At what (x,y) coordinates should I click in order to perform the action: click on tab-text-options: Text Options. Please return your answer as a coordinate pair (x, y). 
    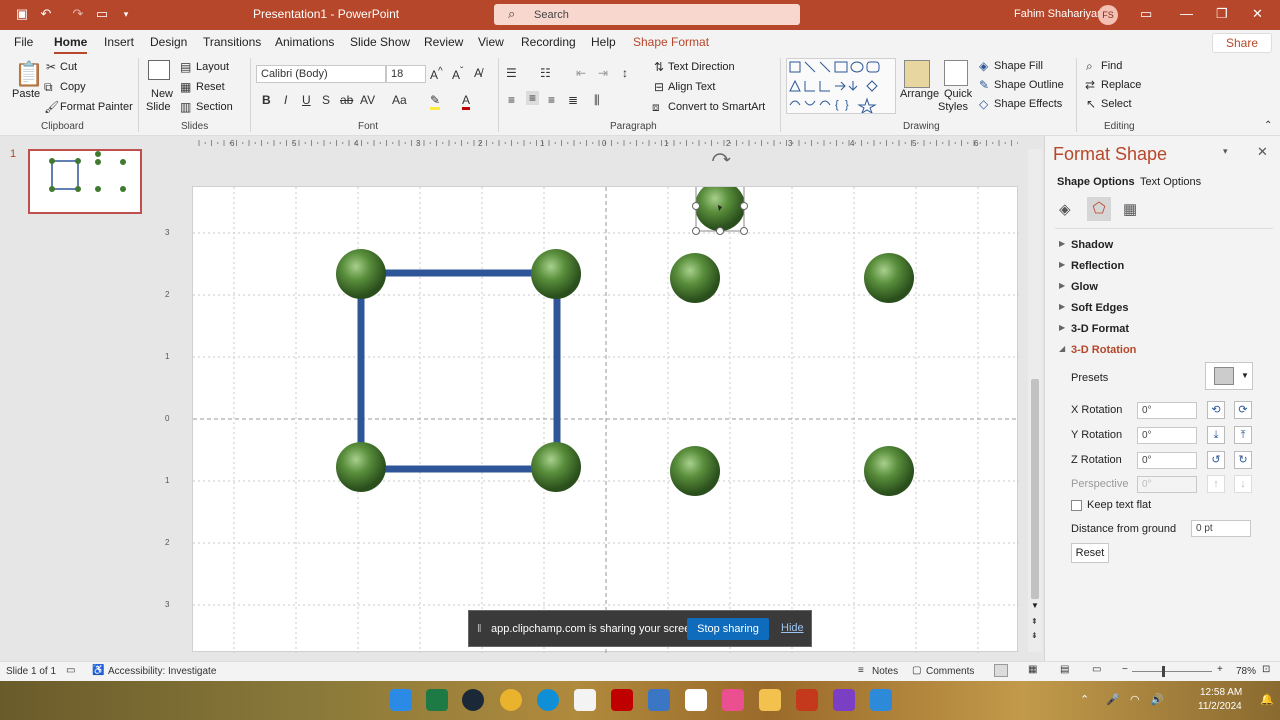
    Looking at the image, I should click on (1170, 182).